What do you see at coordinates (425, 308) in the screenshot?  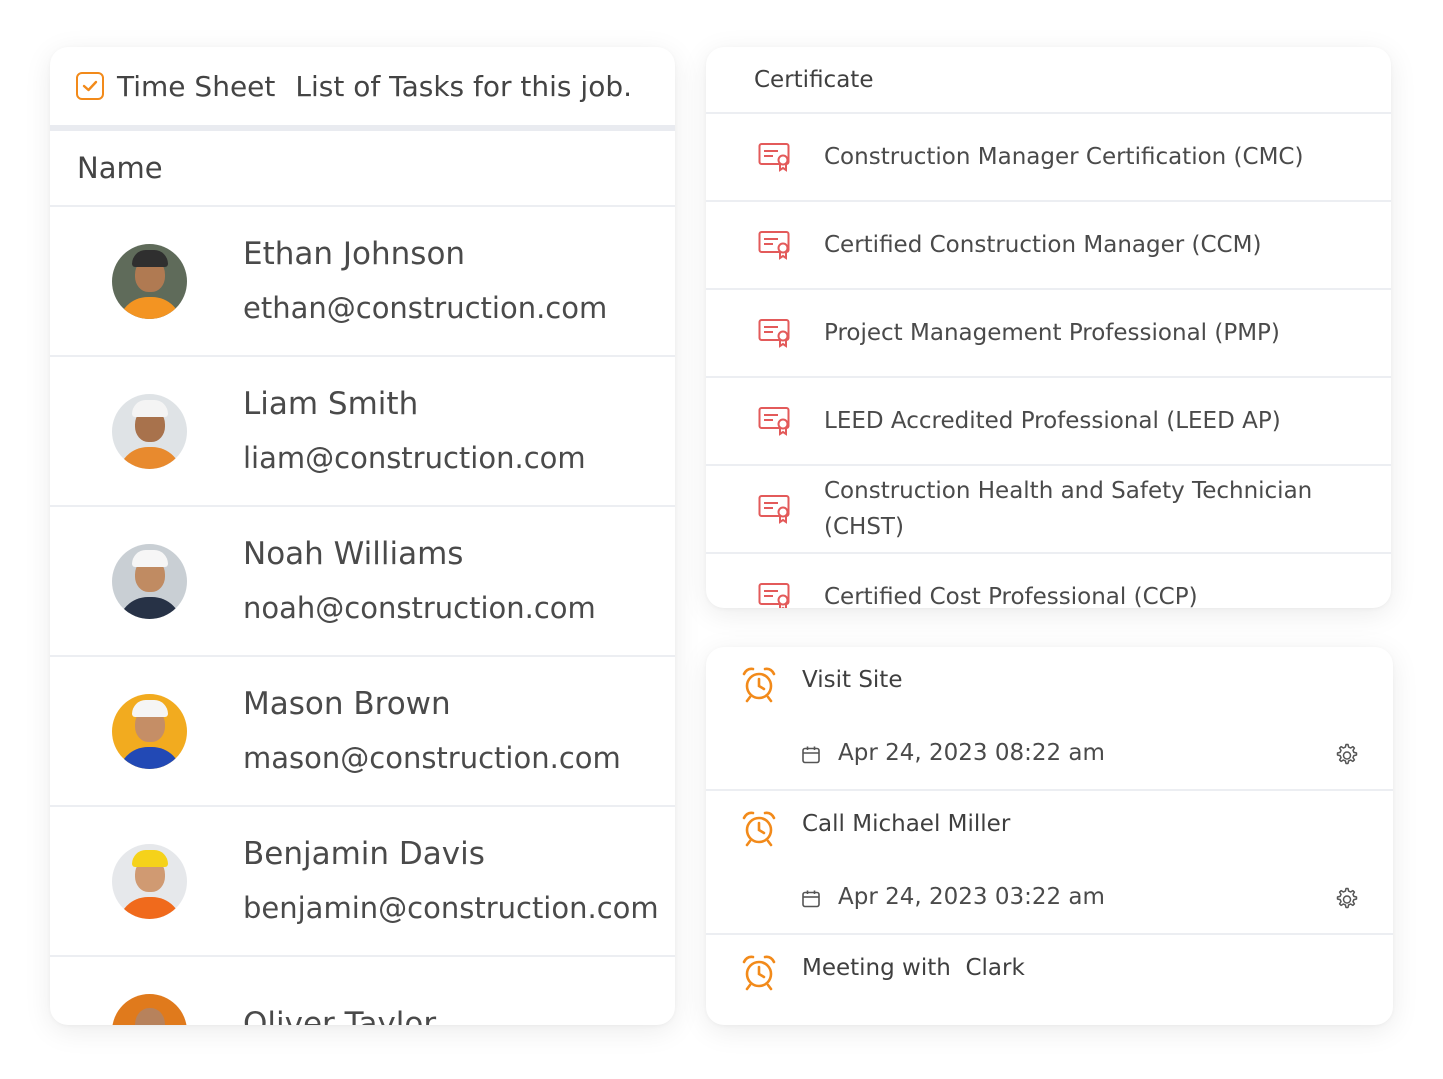 I see `person-email: ethan@construction.com` at bounding box center [425, 308].